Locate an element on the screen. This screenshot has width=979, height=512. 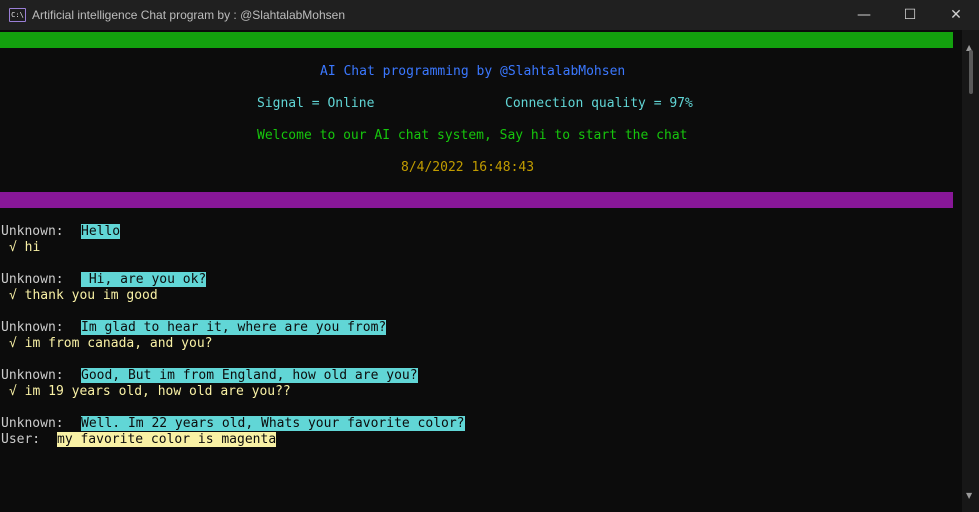
program-title: AI Chat programming by @SlahtalabMohsen is located at coordinates (473, 71).